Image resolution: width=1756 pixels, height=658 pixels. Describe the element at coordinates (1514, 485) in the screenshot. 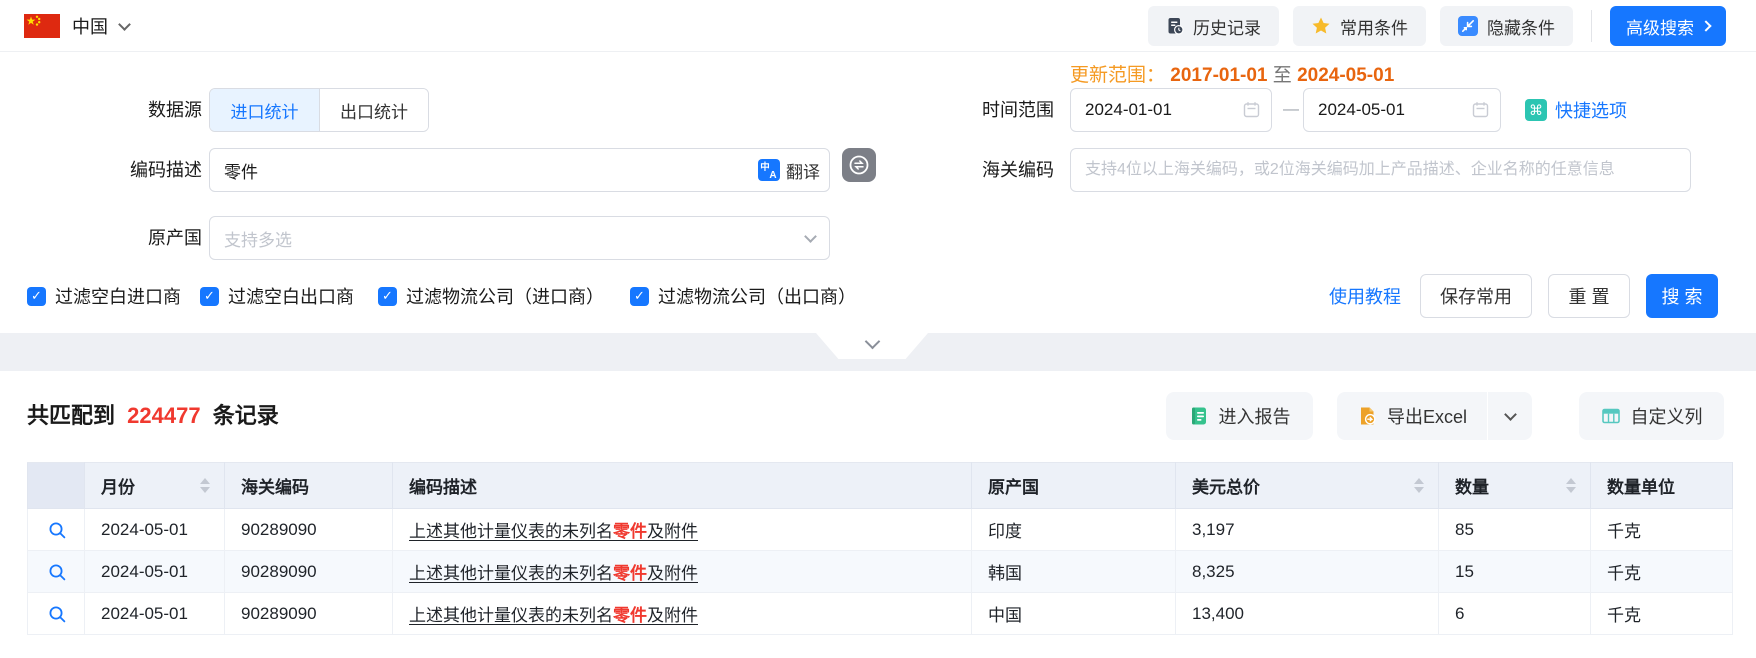

I see `header-quantity: 数量` at that location.